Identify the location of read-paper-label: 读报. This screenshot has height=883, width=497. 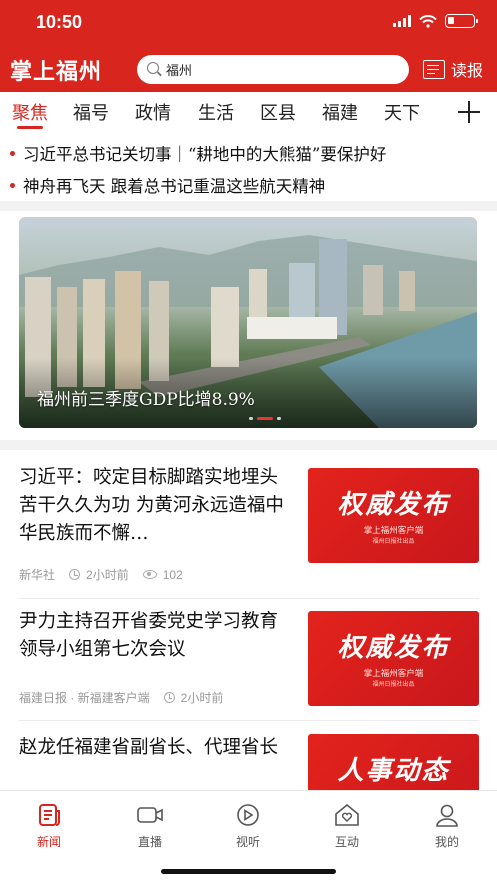
(467, 70).